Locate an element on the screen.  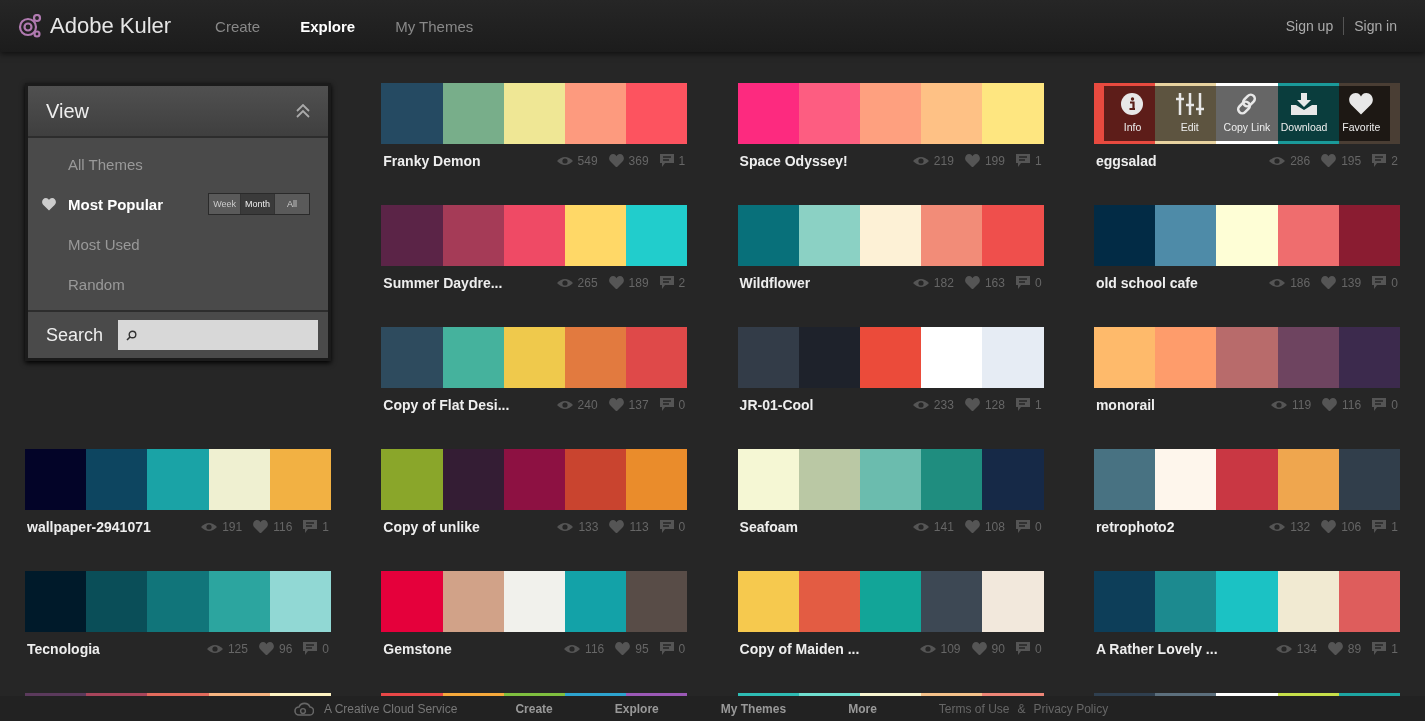
theme-name: retrophoto2 is located at coordinates (1135, 526).